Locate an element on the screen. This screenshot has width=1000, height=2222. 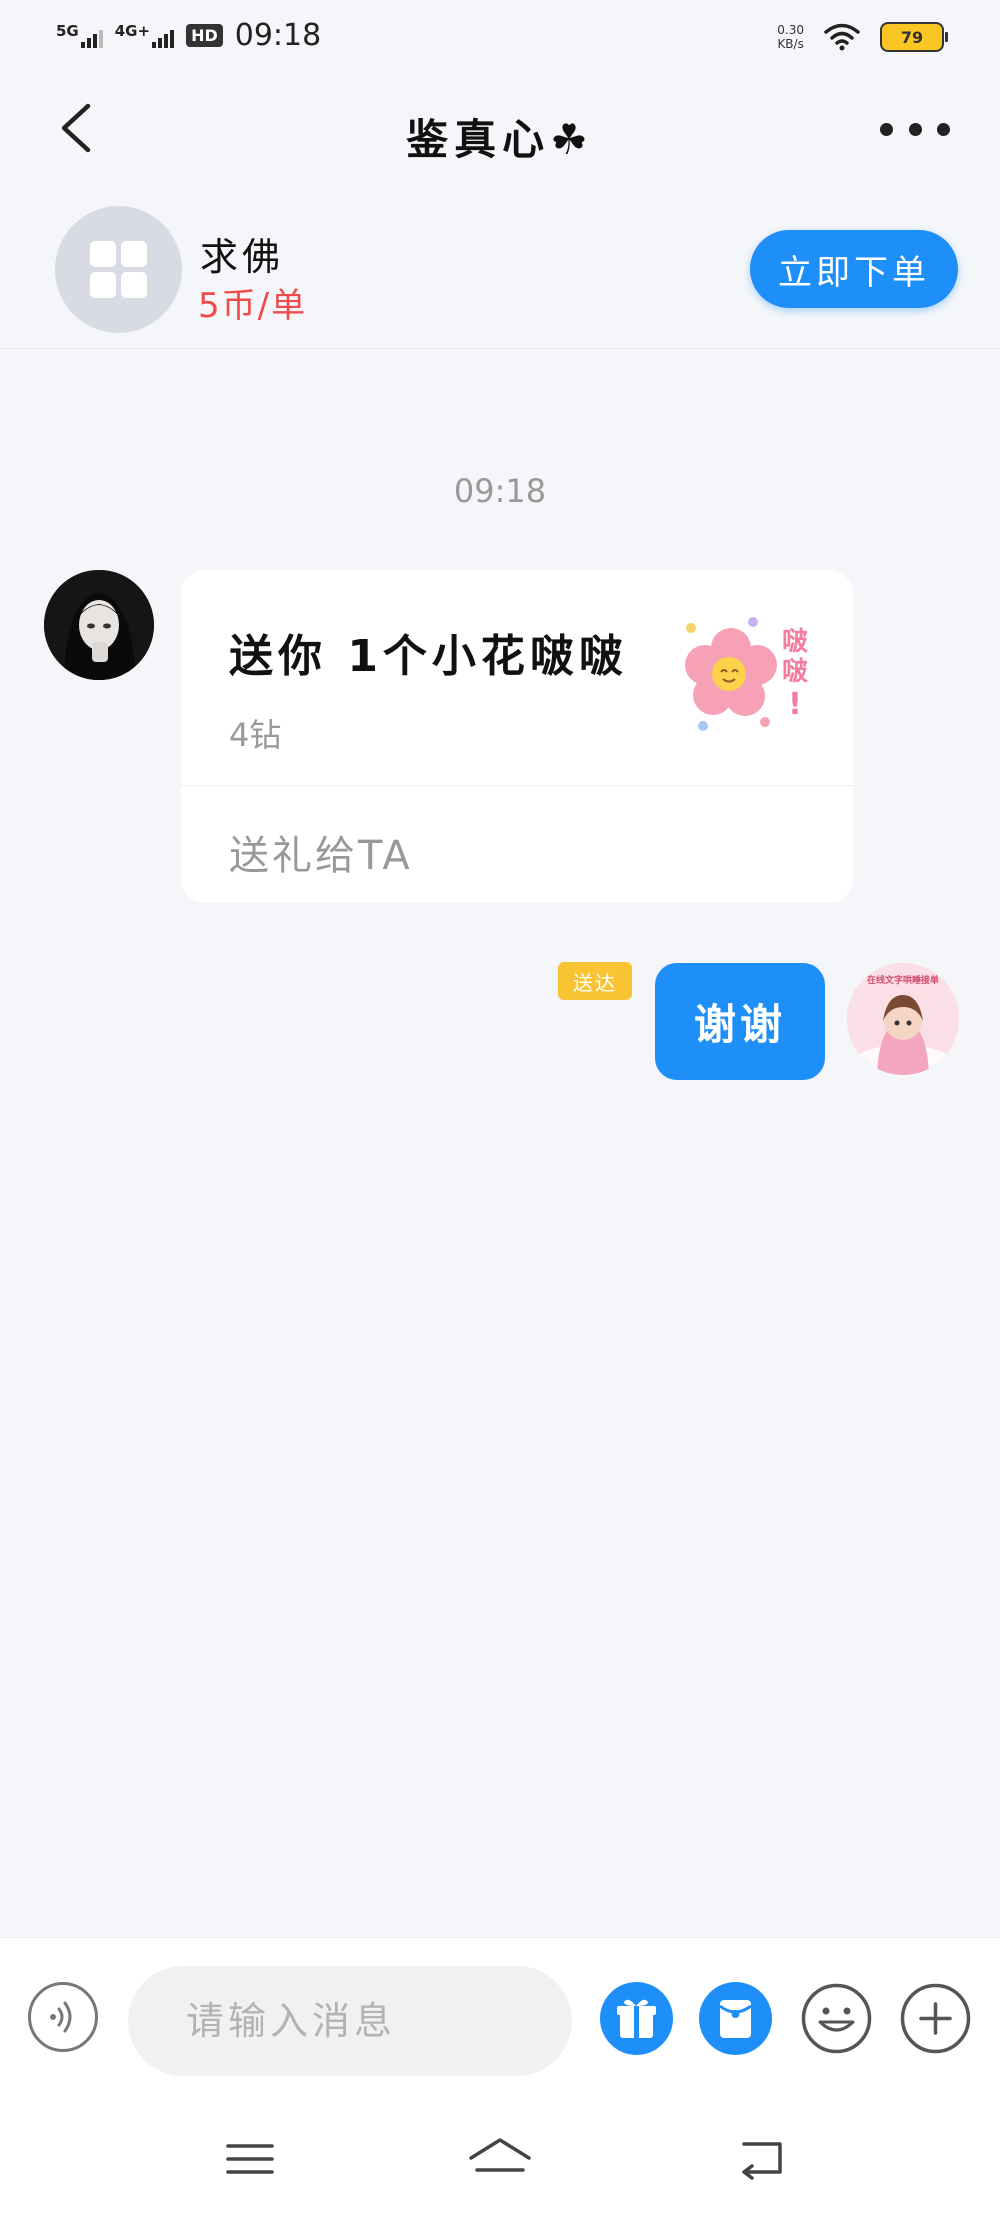
message-input is located at coordinates (350, 2021).